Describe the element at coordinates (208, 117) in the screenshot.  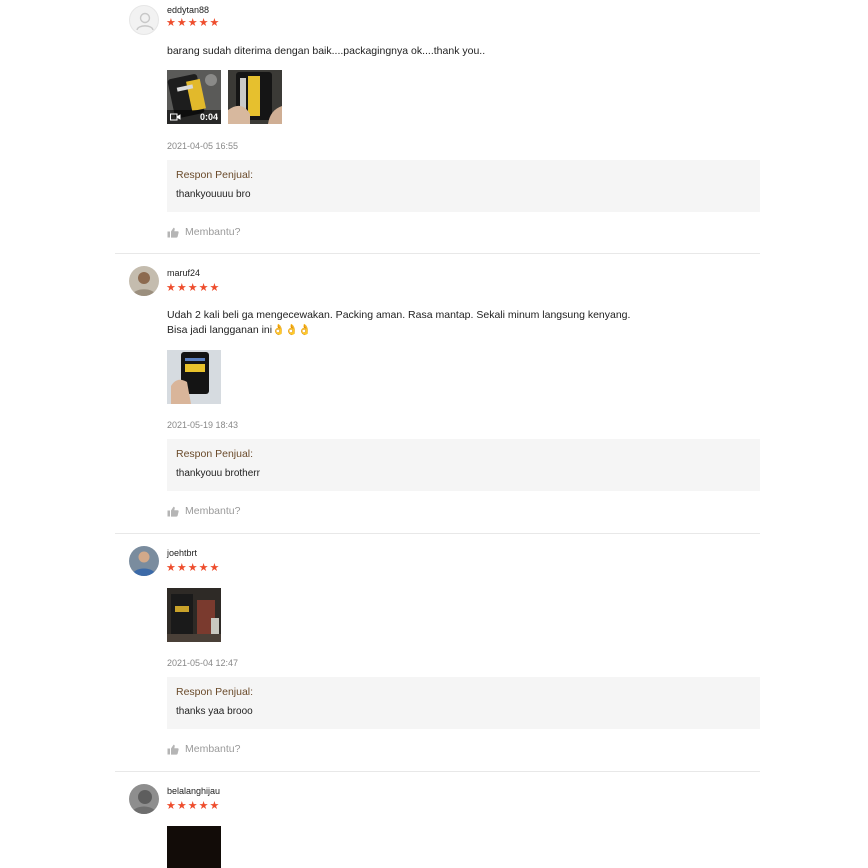
I see `video-duration: 0:04` at that location.